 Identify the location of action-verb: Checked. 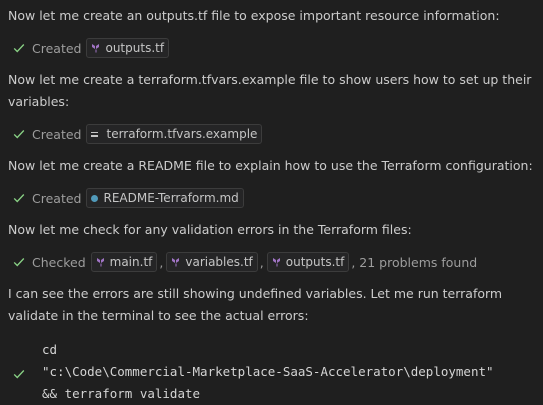
(59, 262).